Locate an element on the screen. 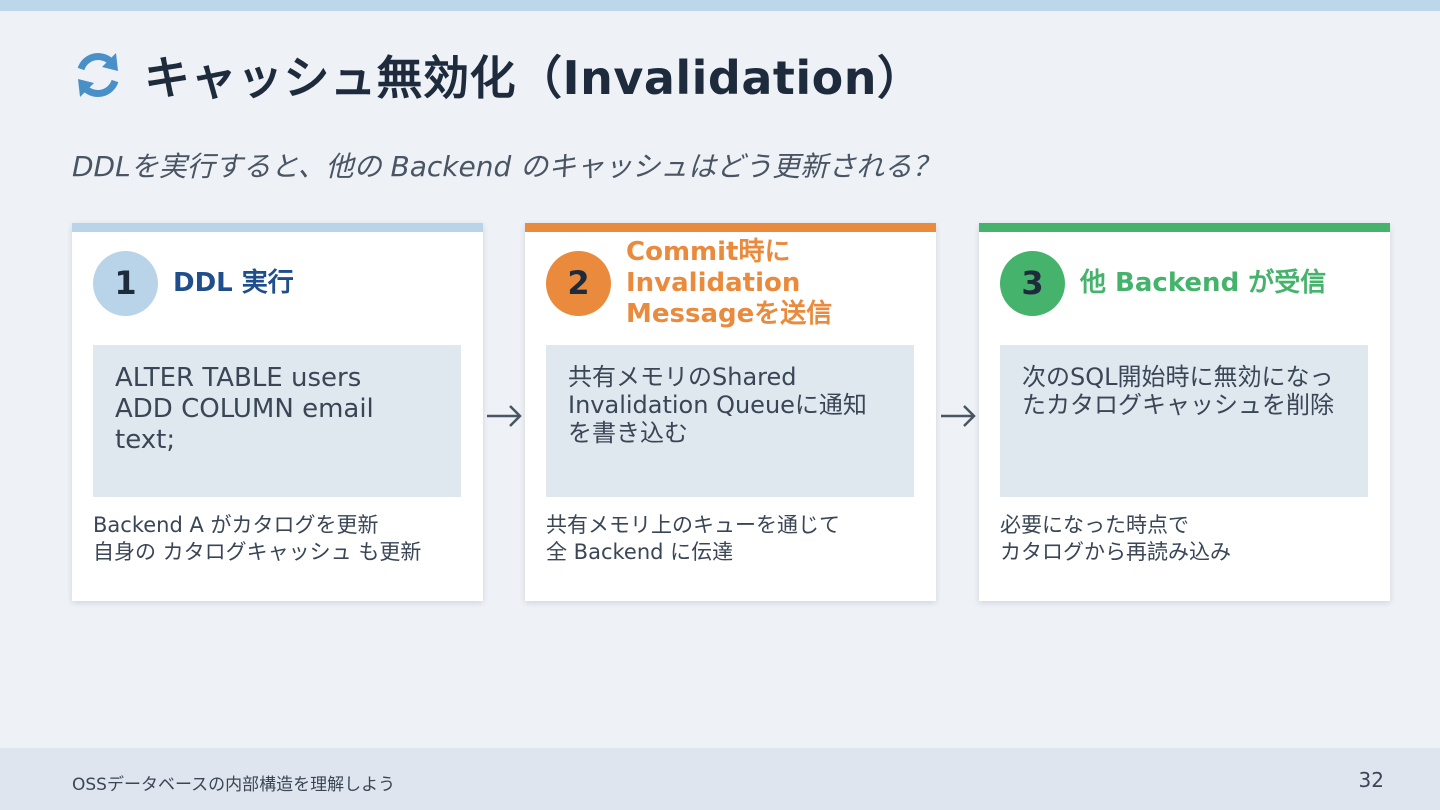  card-header: 1 DDL 実行 is located at coordinates (193, 283).